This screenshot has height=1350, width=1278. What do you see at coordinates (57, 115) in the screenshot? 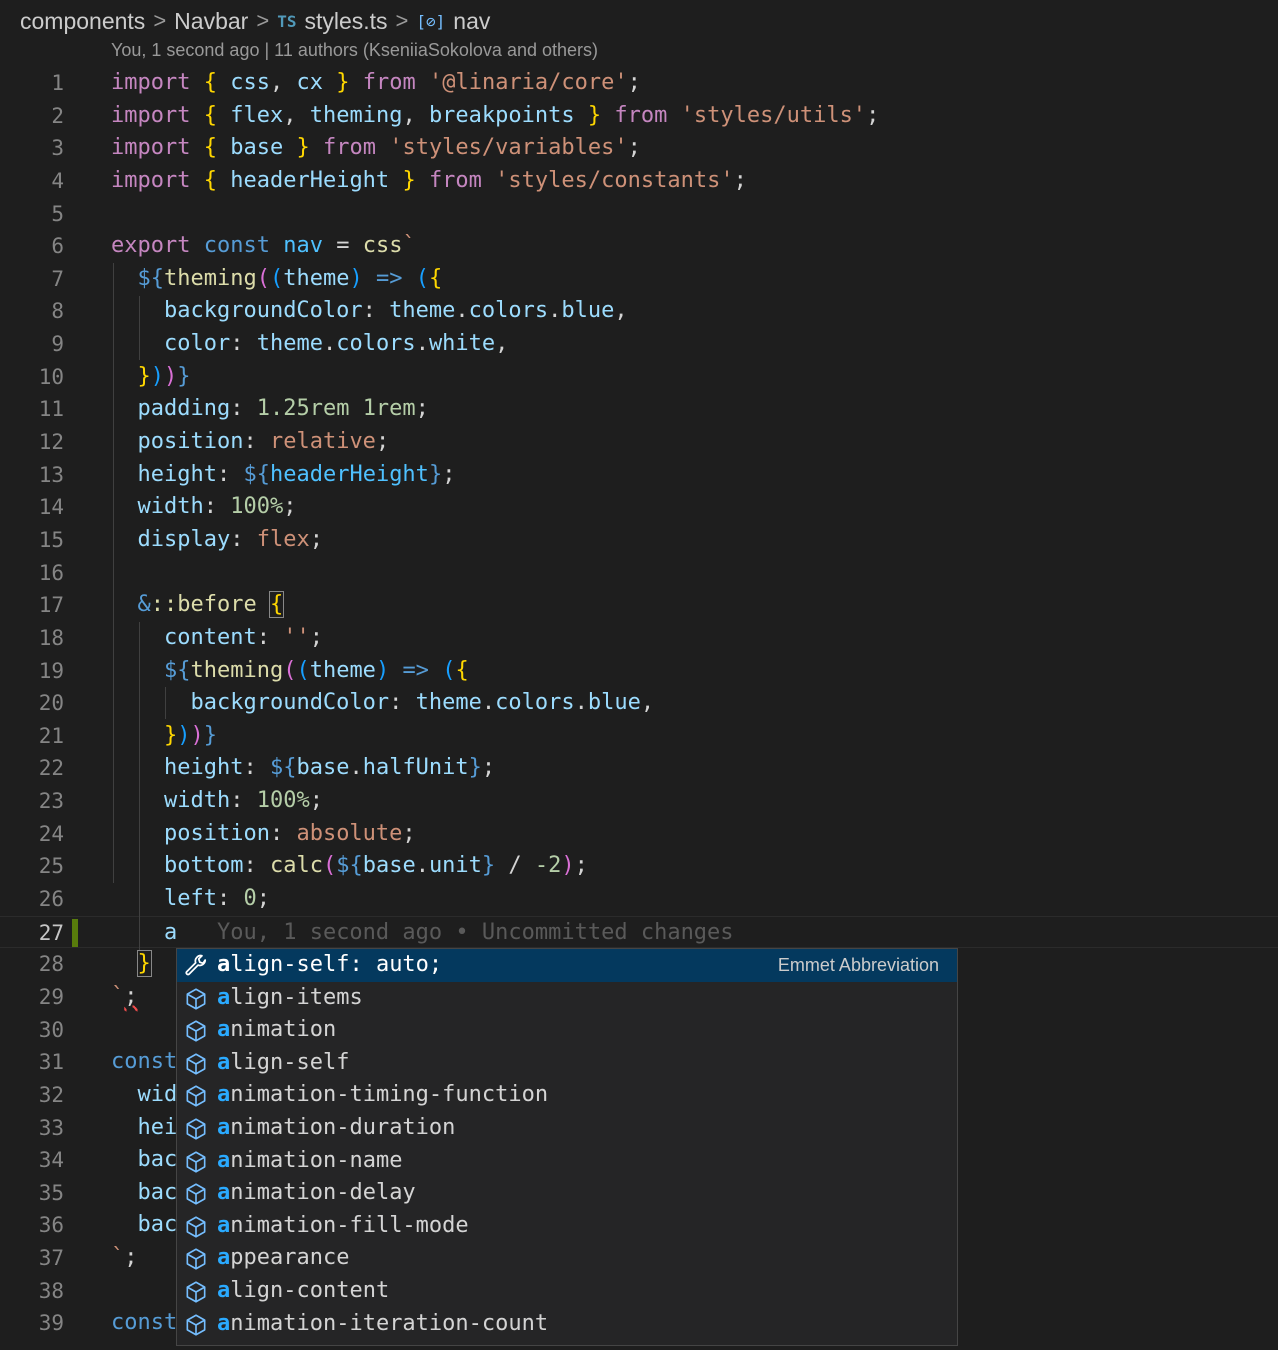
I see `line-number: 2` at bounding box center [57, 115].